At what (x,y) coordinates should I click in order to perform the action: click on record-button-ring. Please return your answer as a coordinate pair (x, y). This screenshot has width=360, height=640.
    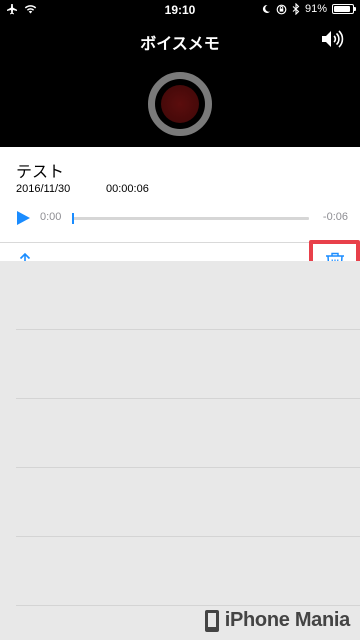
    Looking at the image, I should click on (180, 104).